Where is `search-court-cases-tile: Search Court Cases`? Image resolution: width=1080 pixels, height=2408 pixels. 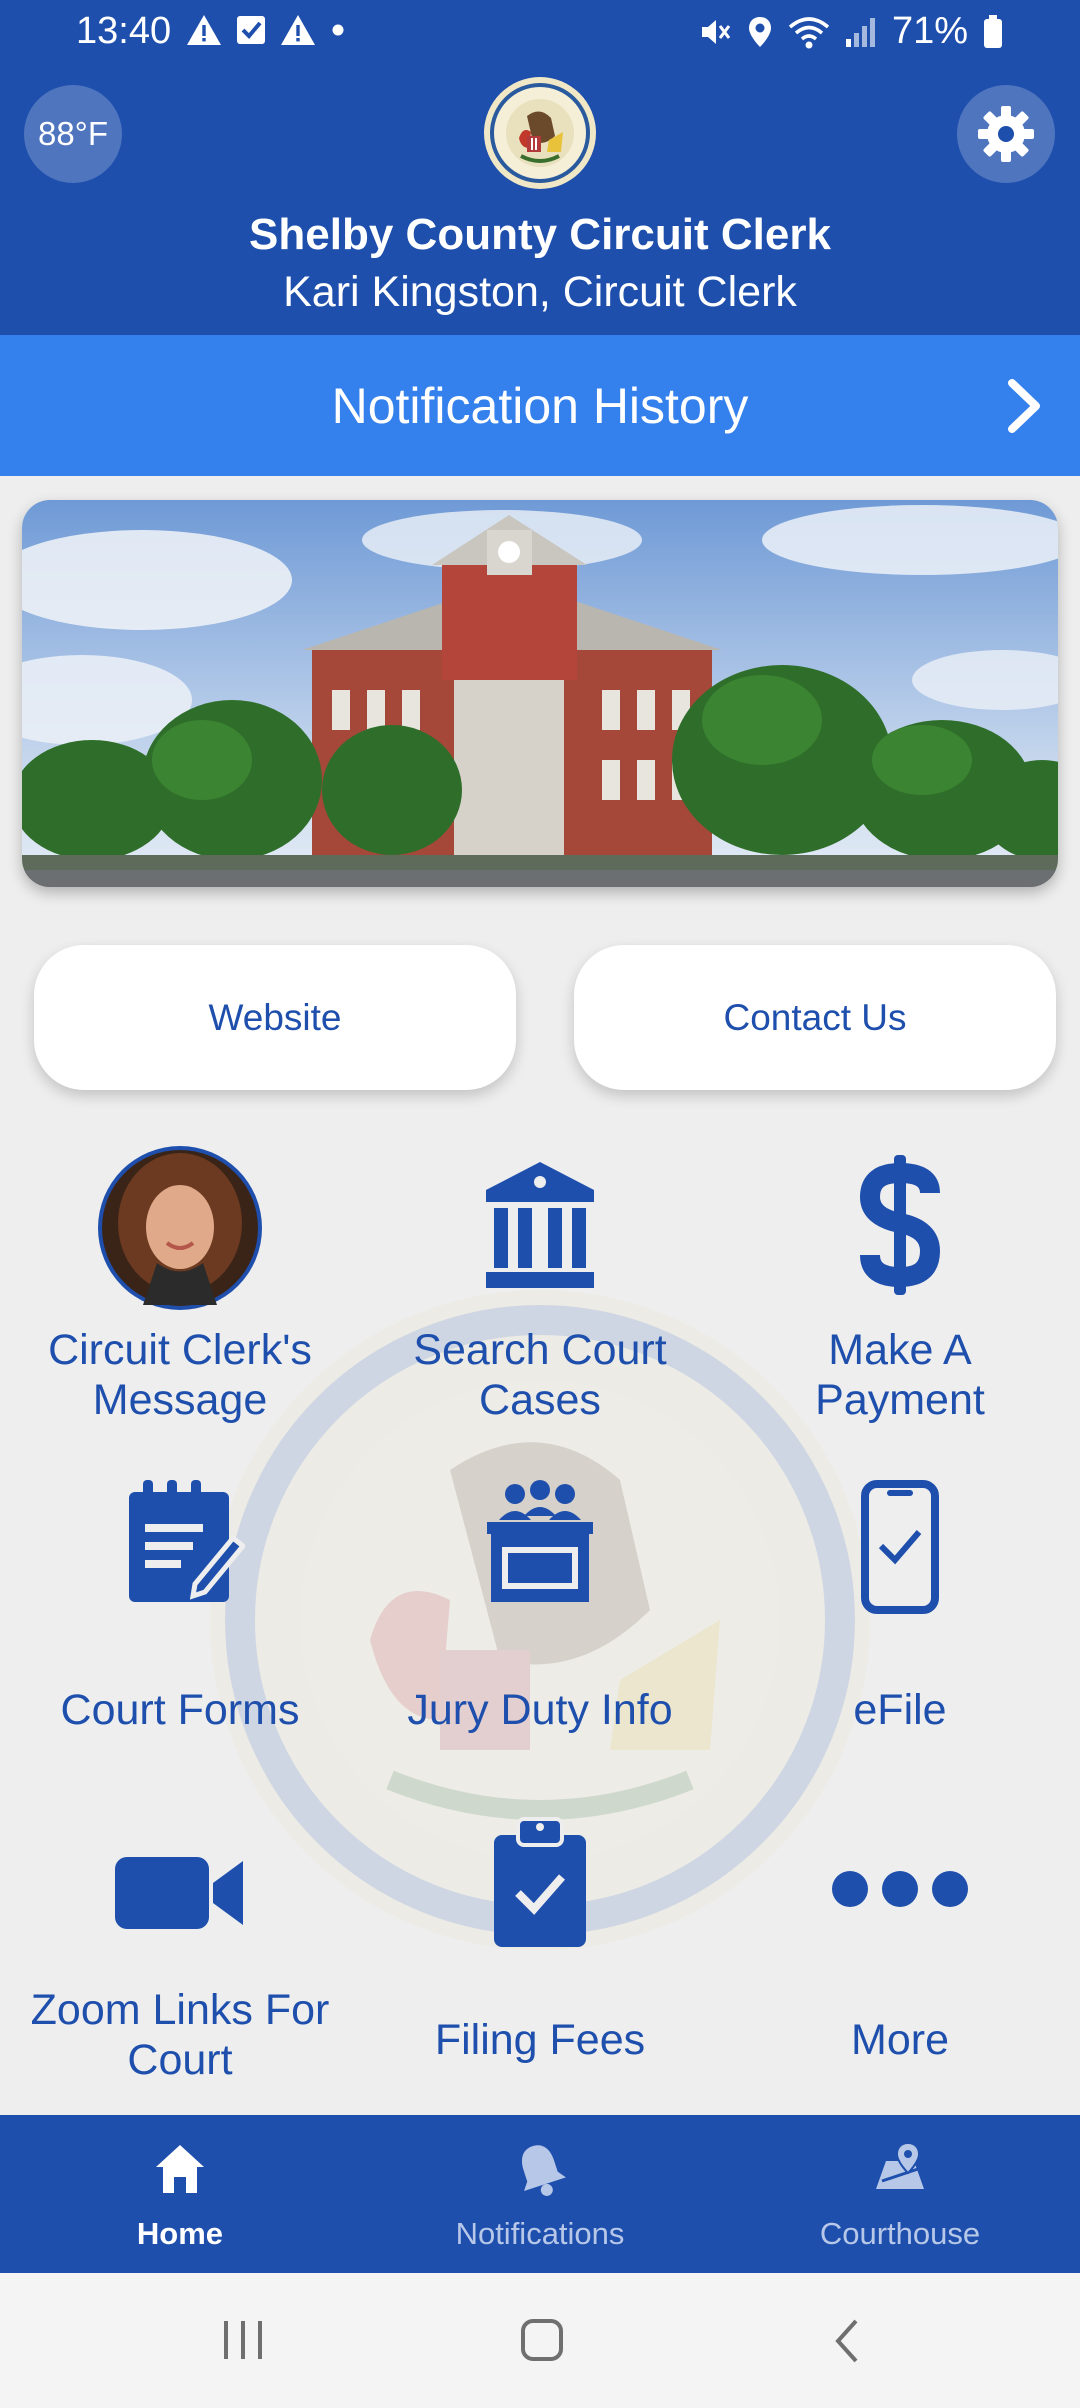 search-court-cases-tile: Search Court Cases is located at coordinates (540, 1285).